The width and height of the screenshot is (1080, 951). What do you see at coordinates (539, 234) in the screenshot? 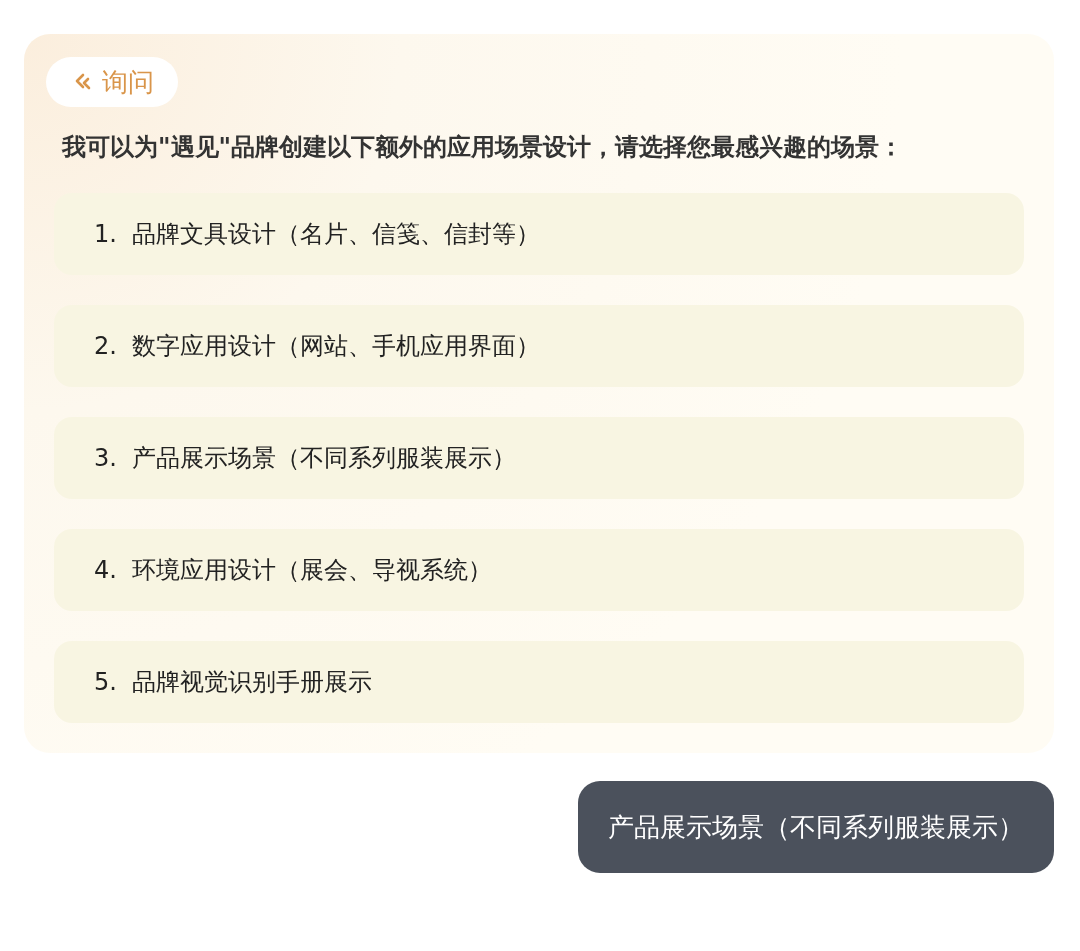
I see `option-button: 1. 品牌文具设计（名片、信笺、信封等）` at bounding box center [539, 234].